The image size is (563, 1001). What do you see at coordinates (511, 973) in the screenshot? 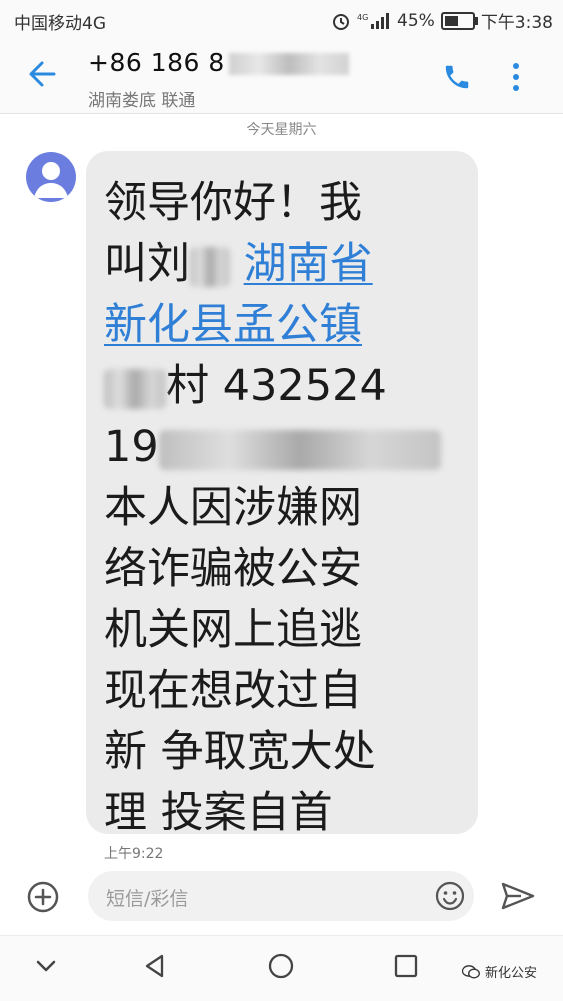
I see `watermark-text: 新化公安` at bounding box center [511, 973].